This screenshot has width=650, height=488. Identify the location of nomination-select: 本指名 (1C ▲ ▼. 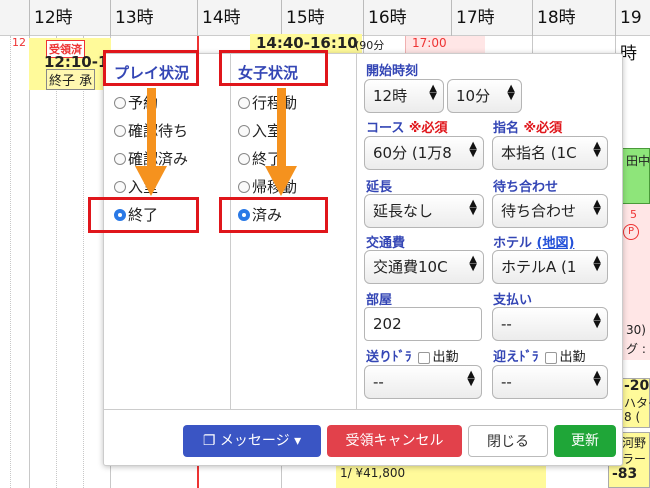
(550, 153).